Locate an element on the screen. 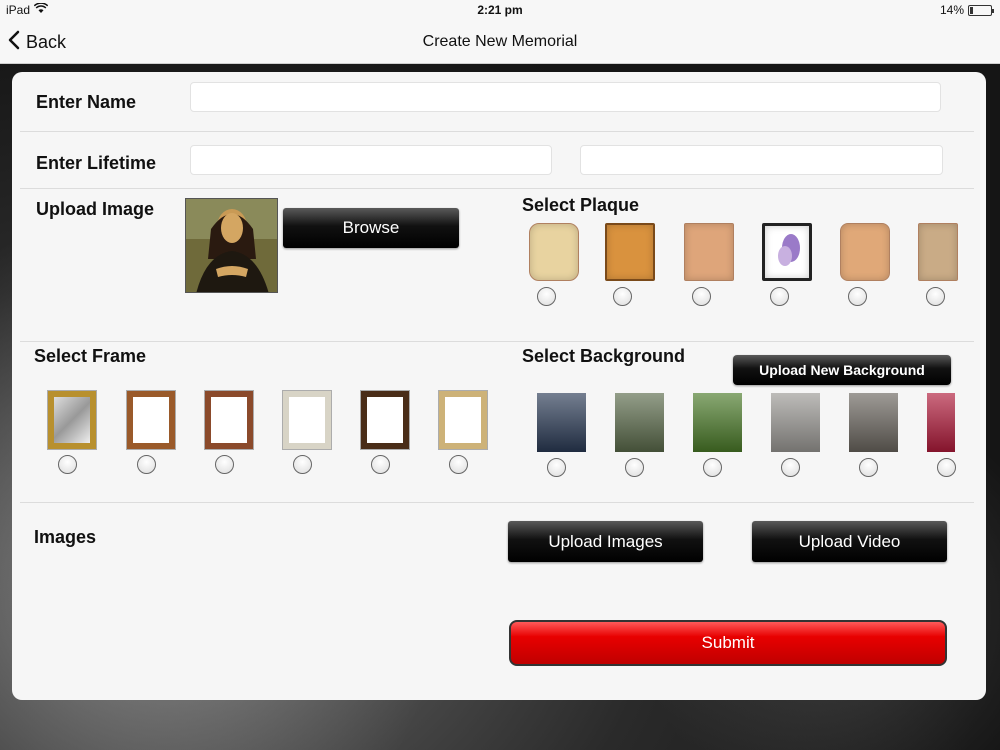 The width and height of the screenshot is (1000, 750). battery-fill is located at coordinates (971, 10).